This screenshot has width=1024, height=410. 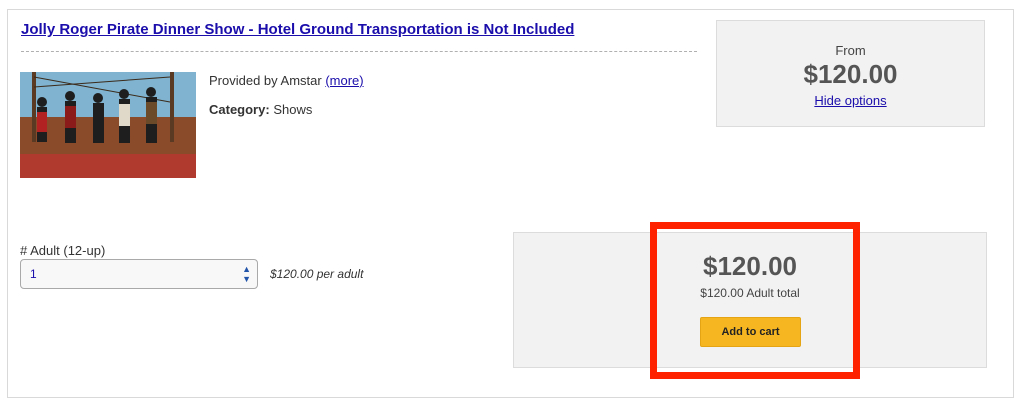 I want to click on adult-qty-value: 1, so click(x=33, y=274).